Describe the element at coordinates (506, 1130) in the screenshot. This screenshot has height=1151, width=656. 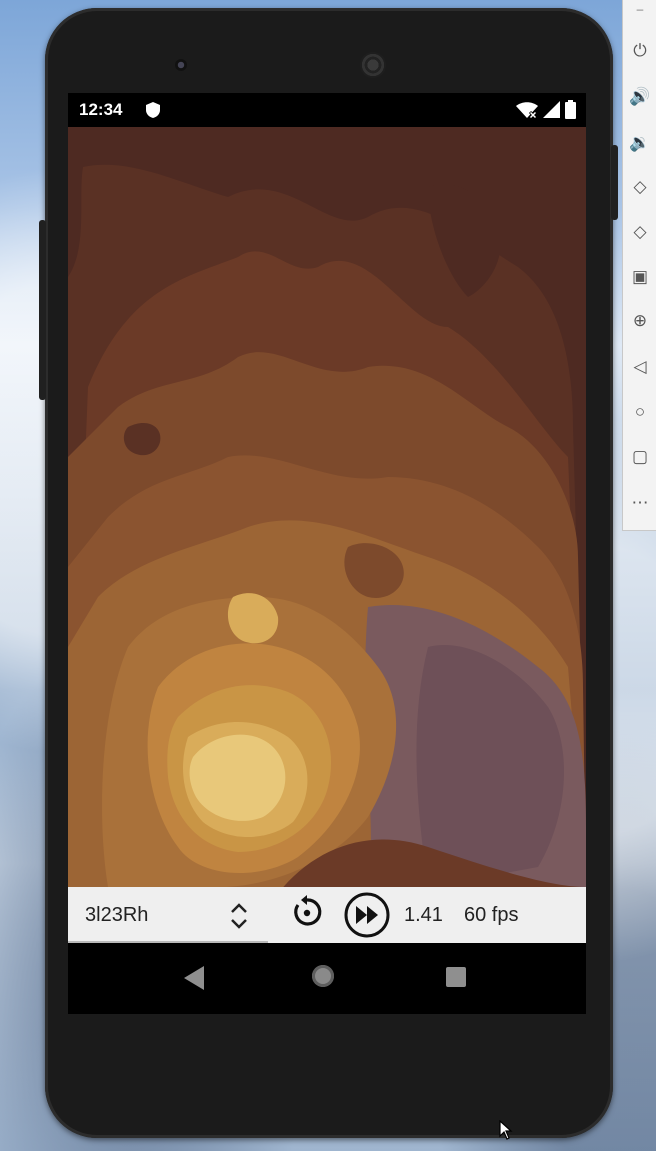
I see `mouse-cursor-icon` at that location.